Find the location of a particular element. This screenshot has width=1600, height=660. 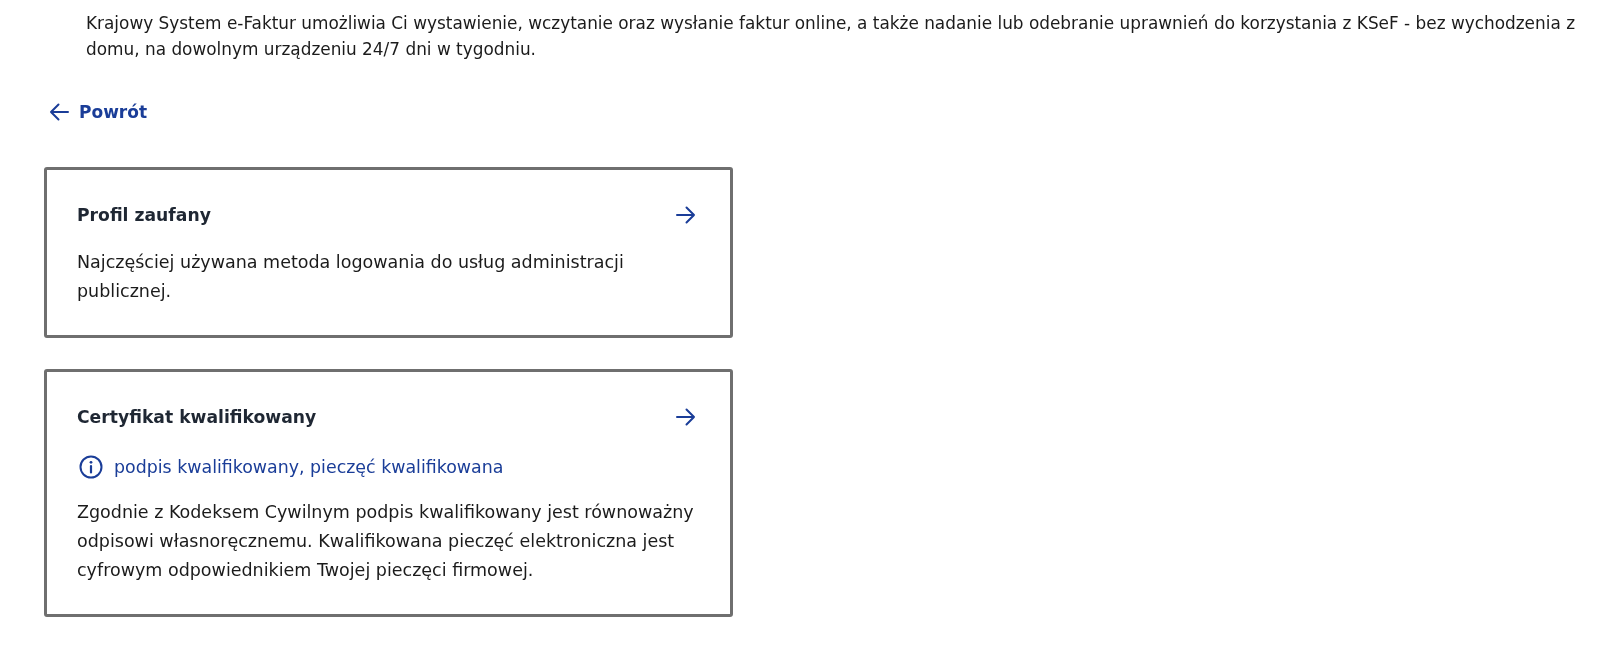

intro-text: Krajowy System e-Faktur umożliwia Ci wystawienie, wczytanie oraz wysłanie faktur online, a także nadanie lub odebranie uprawnień do korzystania z KSeF - bez wychodzenia z domu, na dowolnym urządzeniu 24/7 dni w tygodniu. is located at coordinates (831, 36).